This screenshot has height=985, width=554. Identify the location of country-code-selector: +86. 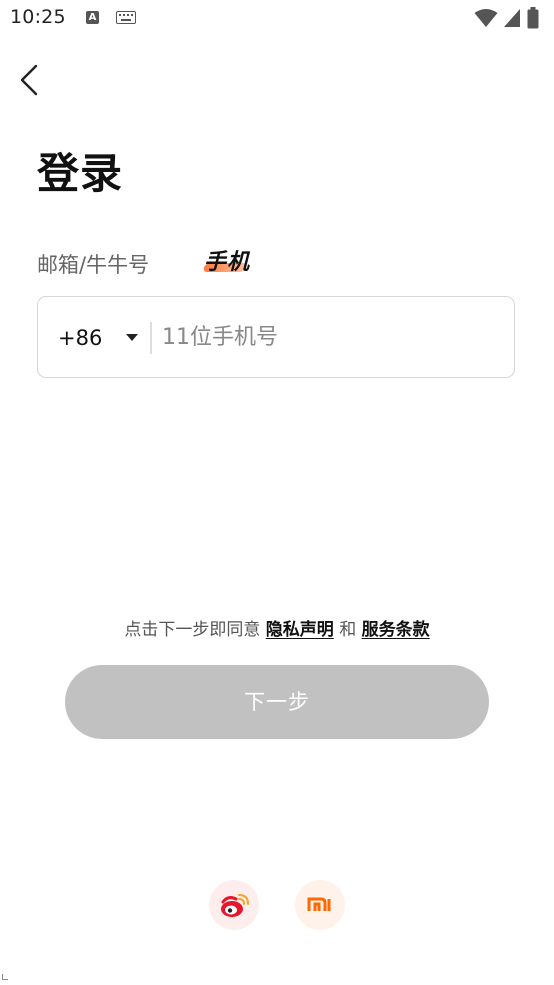
(80, 338).